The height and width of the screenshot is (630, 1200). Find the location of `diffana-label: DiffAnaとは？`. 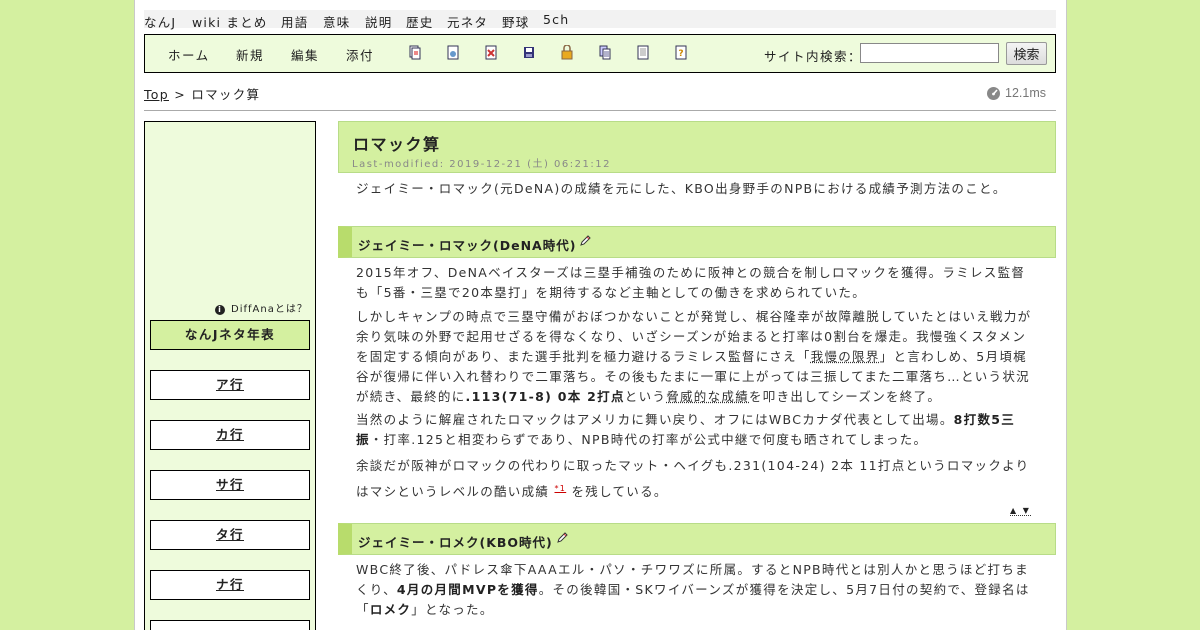

diffana-label: DiffAnaとは？ is located at coordinates (269, 309).